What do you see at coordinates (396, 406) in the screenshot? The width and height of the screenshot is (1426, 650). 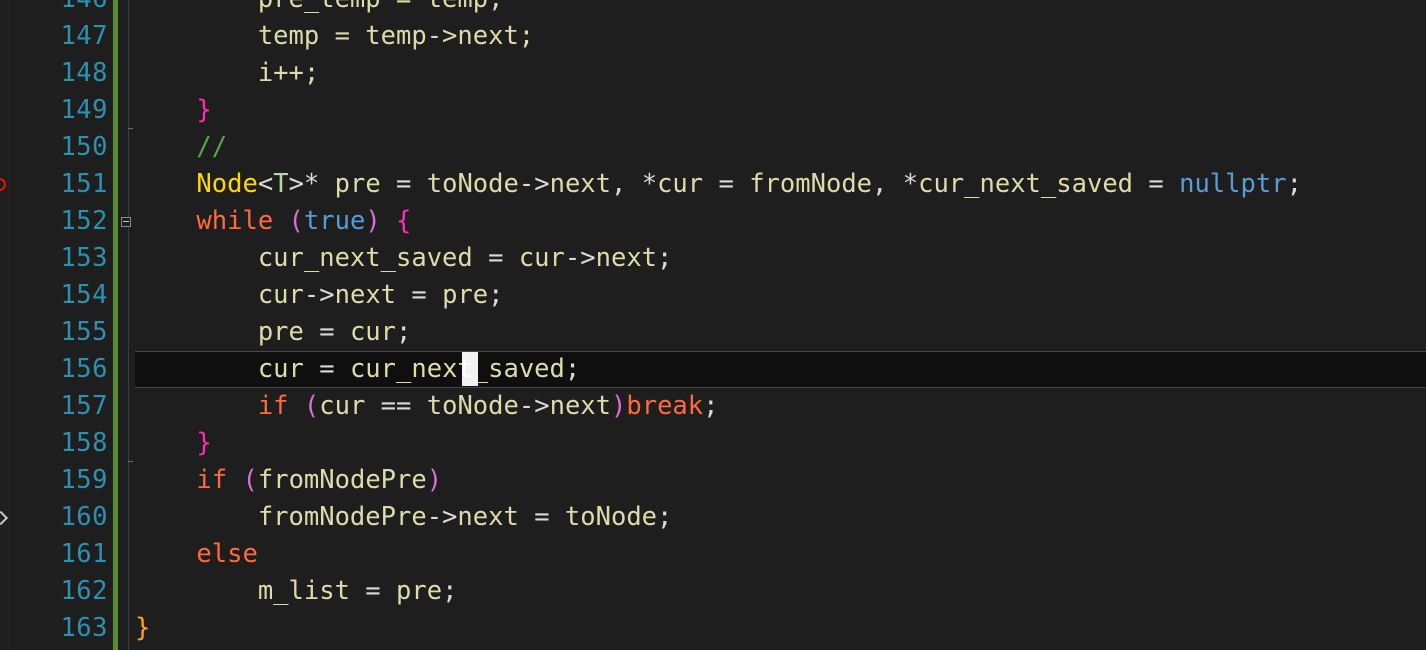 I see `code-token: ==` at bounding box center [396, 406].